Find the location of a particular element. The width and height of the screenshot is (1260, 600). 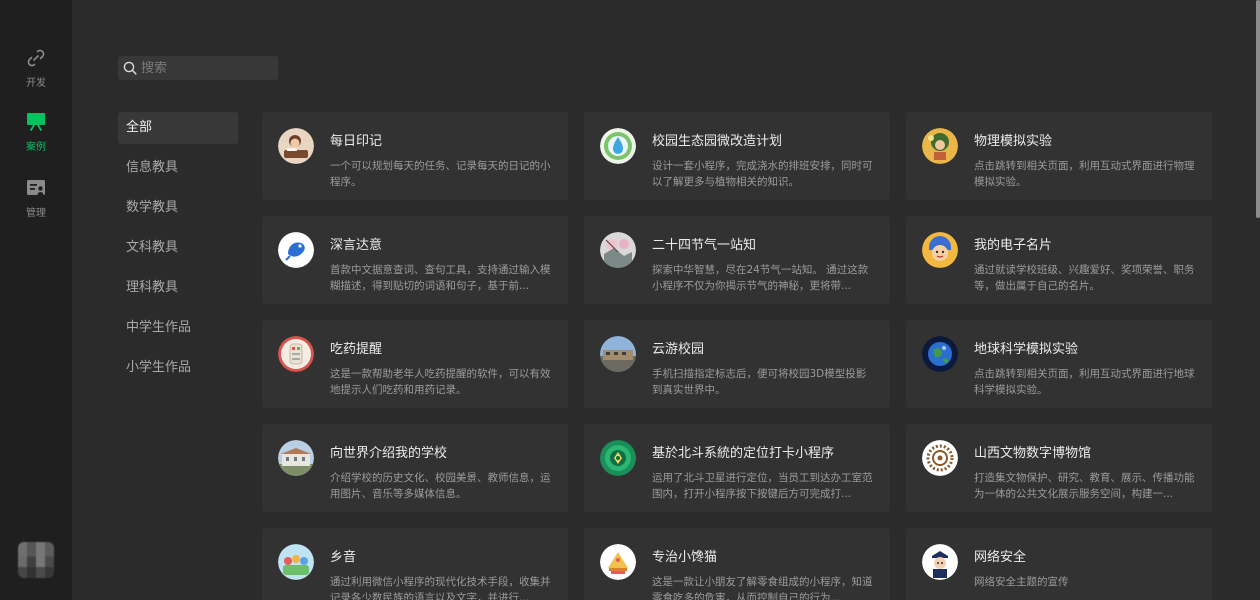

case-description: 点击跳转到相关页面，利用互动式界面进行物理模拟实验。 is located at coordinates (1084, 174).